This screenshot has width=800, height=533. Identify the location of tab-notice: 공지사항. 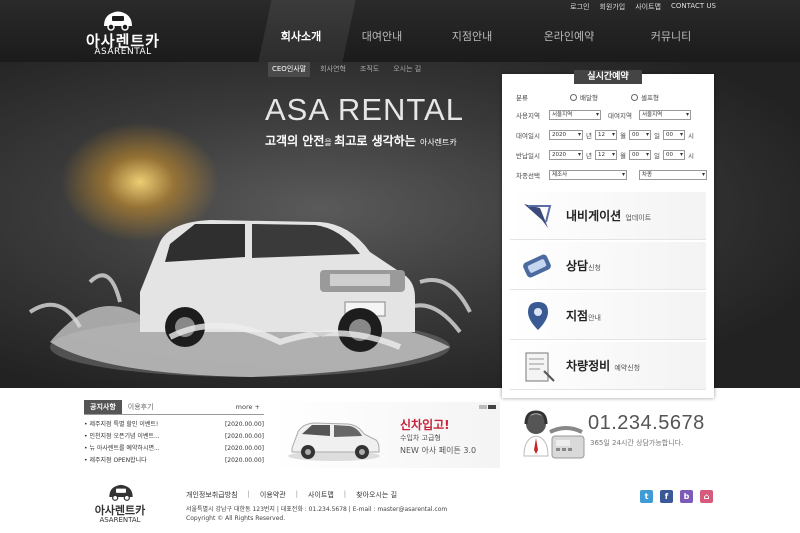
(103, 407).